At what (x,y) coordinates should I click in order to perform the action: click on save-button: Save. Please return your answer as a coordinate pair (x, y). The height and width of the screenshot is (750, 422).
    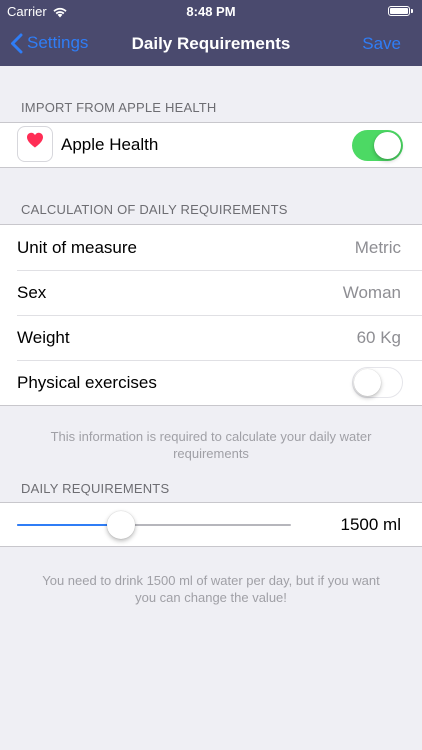
    Looking at the image, I should click on (381, 44).